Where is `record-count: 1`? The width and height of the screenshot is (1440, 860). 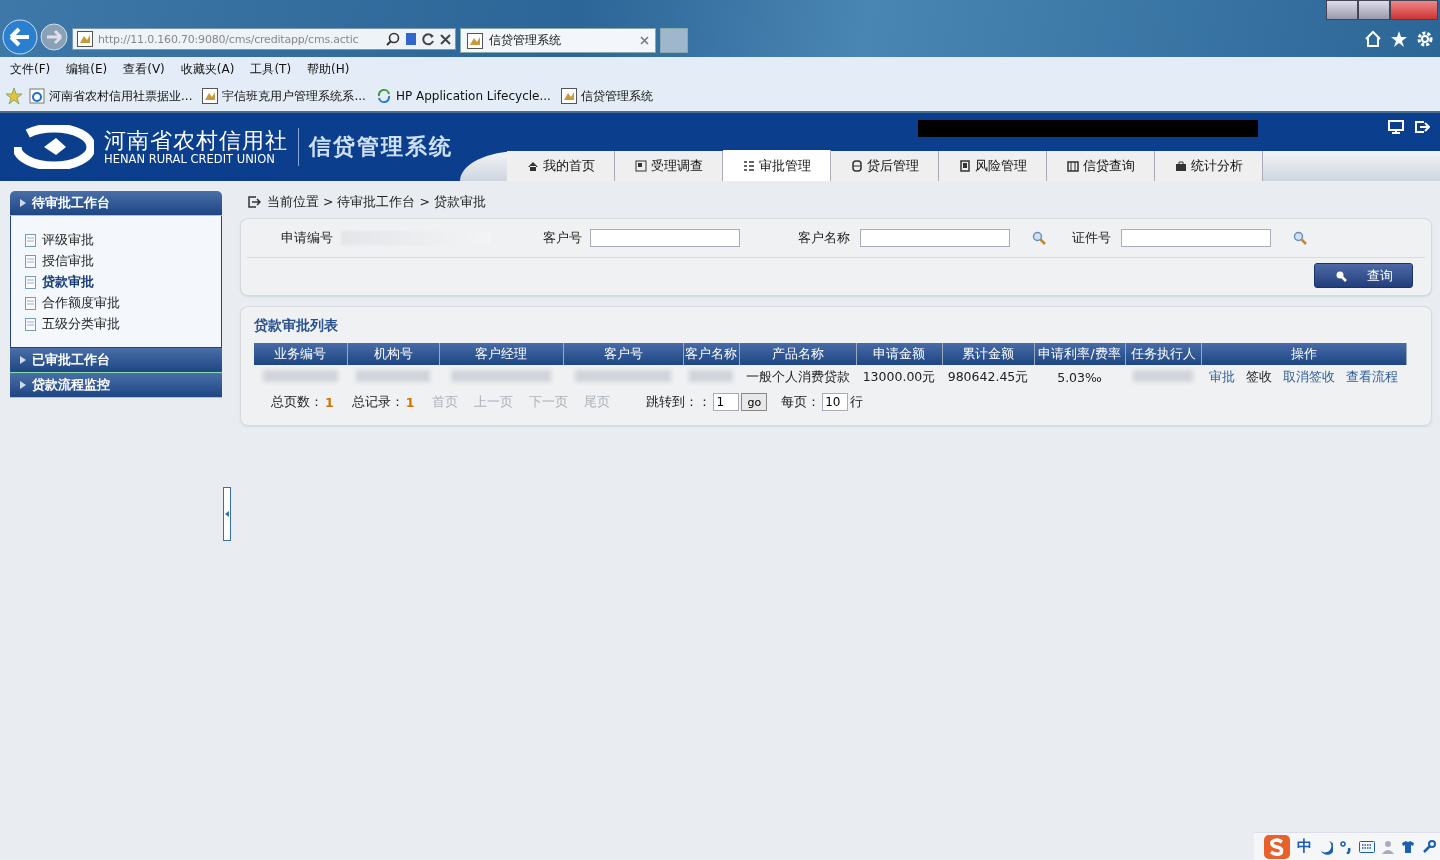
record-count: 1 is located at coordinates (410, 402).